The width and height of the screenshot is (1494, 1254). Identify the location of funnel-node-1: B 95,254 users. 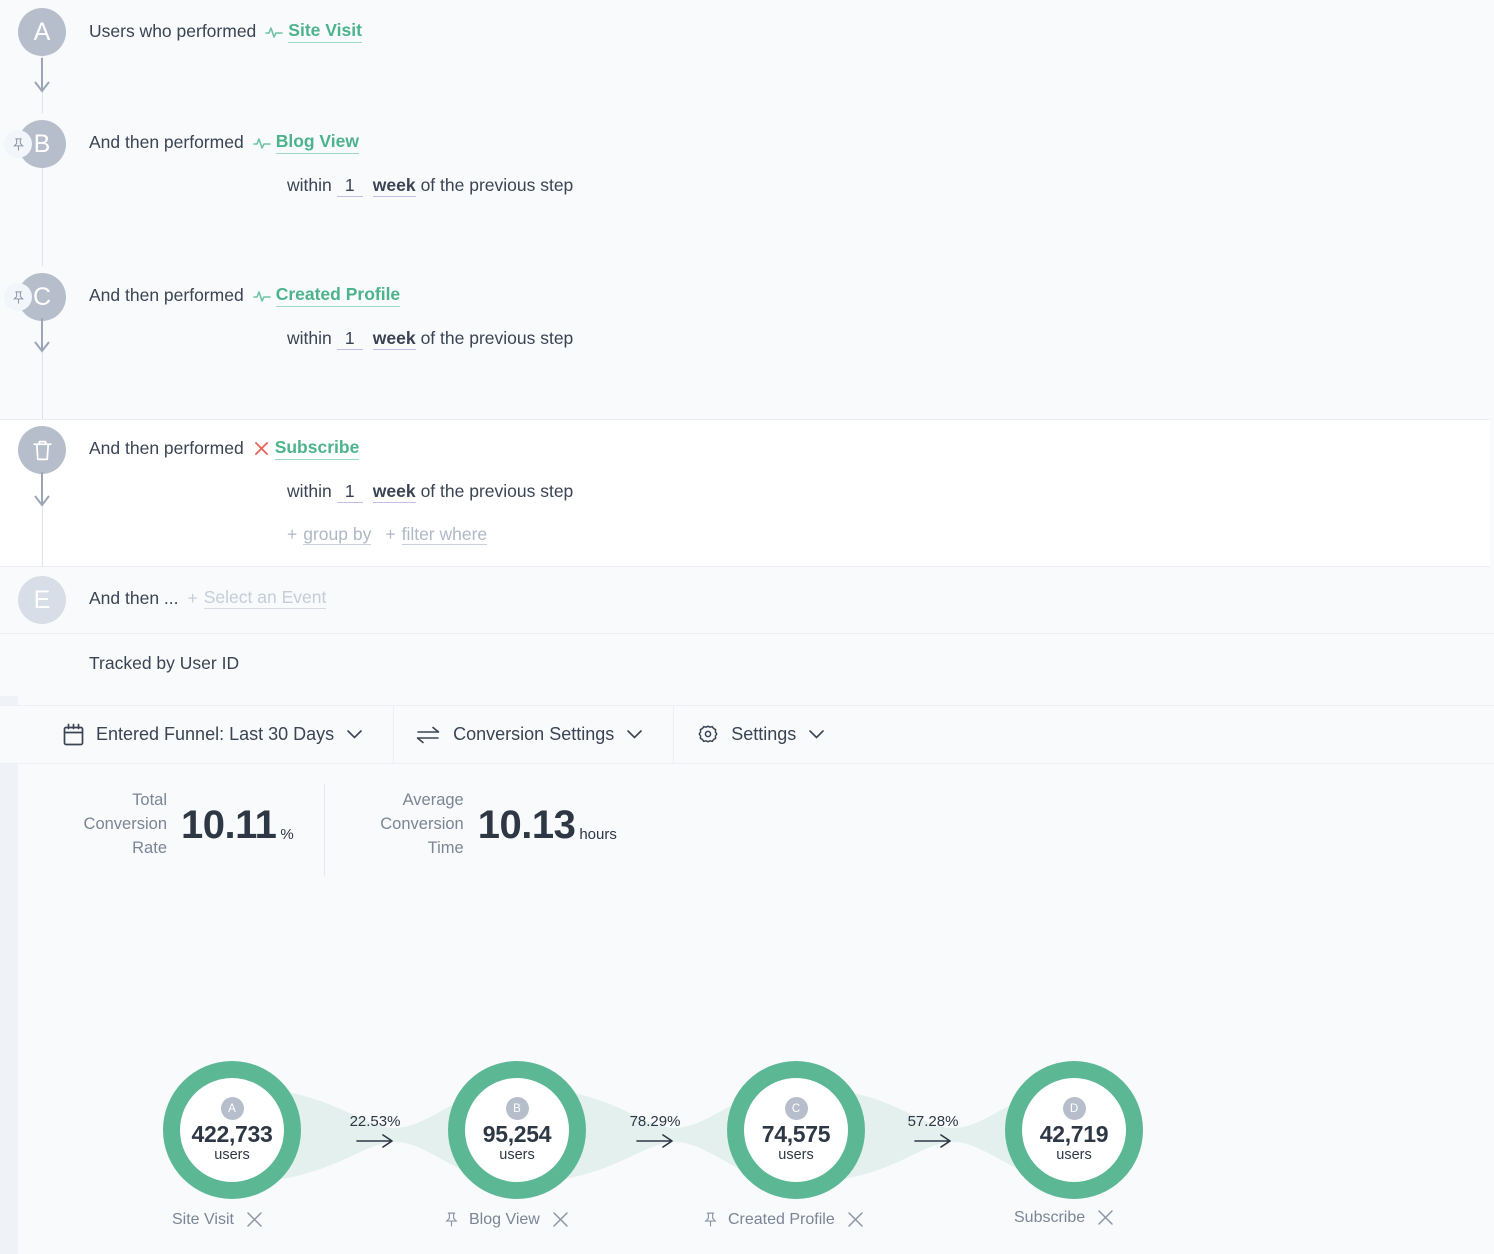
(517, 1130).